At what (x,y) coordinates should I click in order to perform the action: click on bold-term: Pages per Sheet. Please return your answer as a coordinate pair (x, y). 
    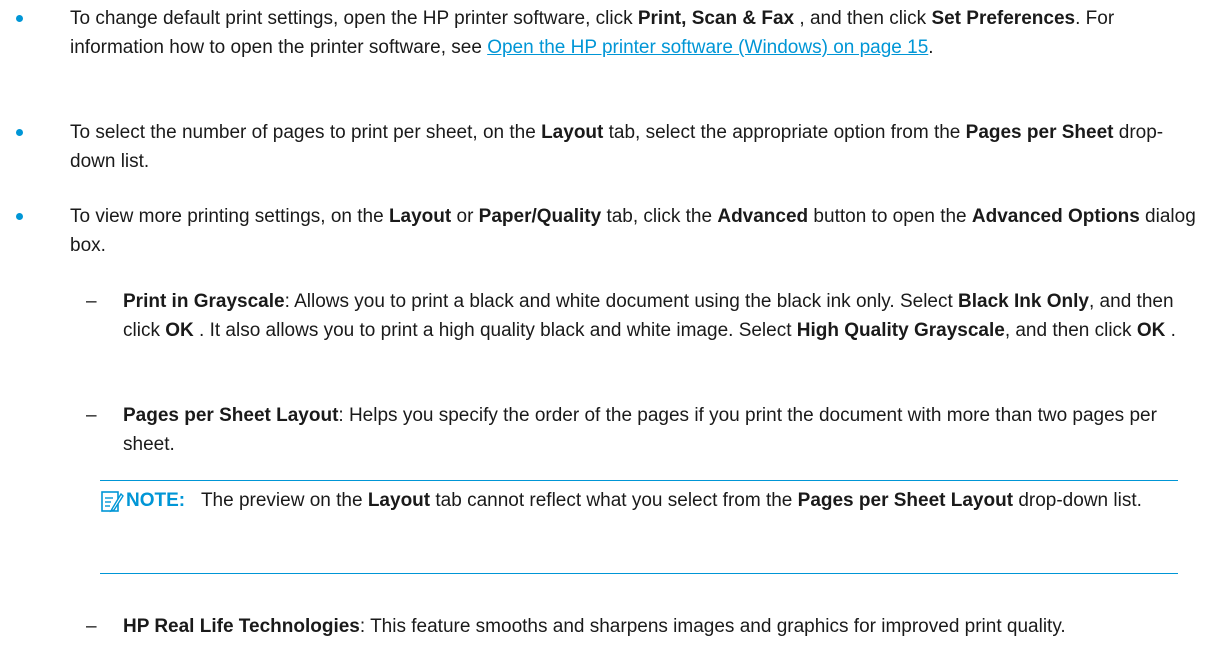
    Looking at the image, I should click on (1039, 132).